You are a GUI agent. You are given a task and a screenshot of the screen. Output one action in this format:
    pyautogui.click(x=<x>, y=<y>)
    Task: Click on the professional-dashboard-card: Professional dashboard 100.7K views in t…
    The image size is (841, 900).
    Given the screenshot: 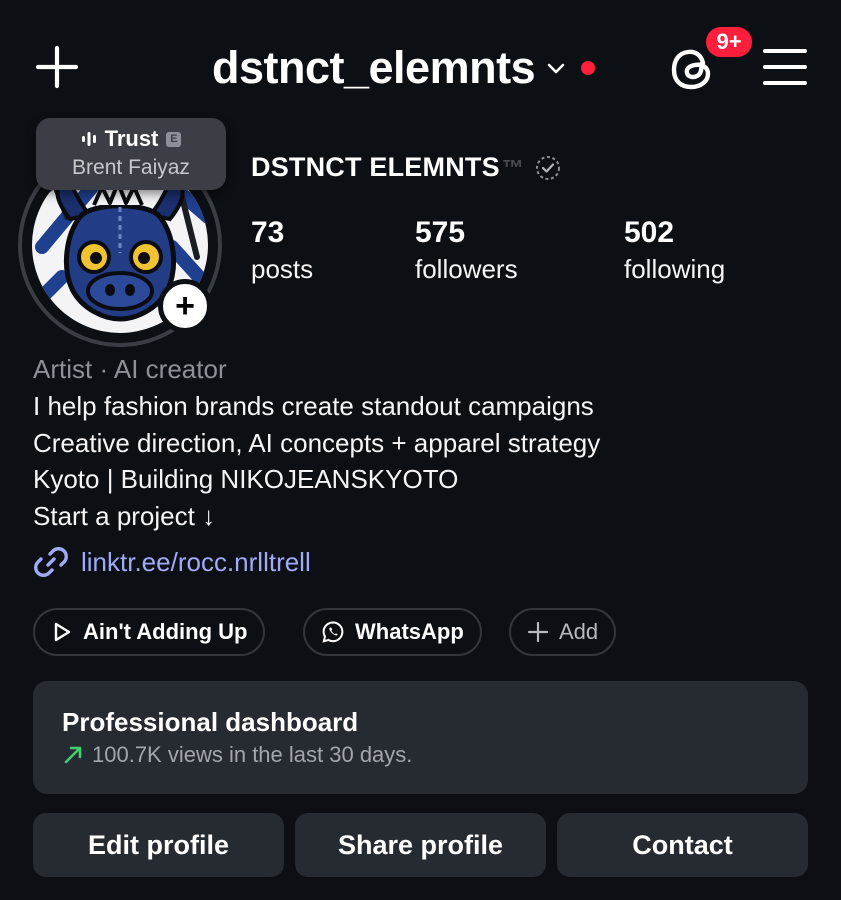 What is the action you would take?
    pyautogui.click(x=420, y=737)
    